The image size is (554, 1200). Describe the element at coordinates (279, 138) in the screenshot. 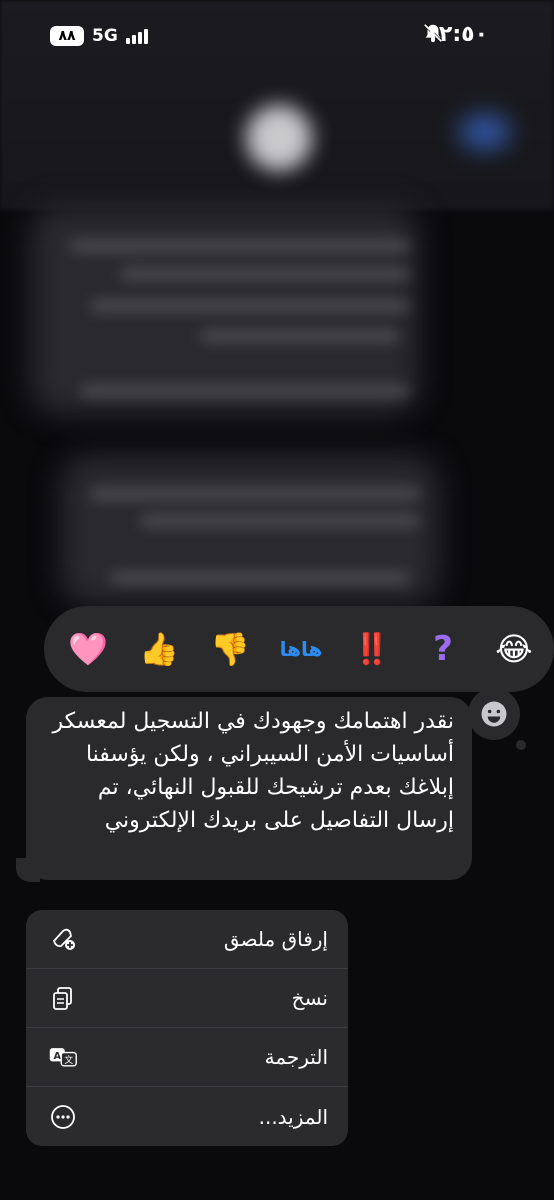

I see `blurred-avatar` at that location.